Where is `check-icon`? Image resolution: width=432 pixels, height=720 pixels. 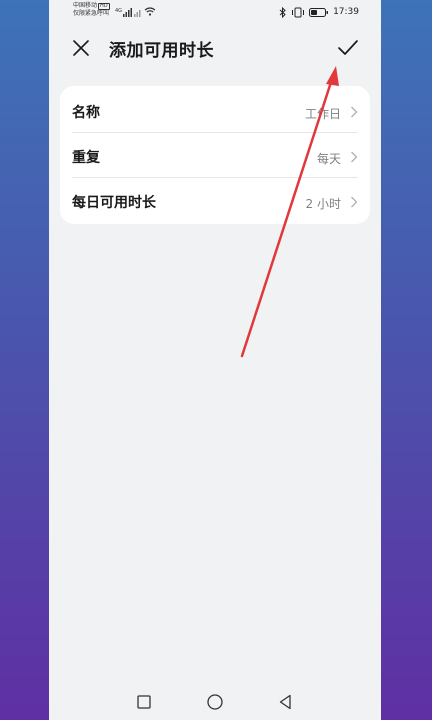 check-icon is located at coordinates (348, 47).